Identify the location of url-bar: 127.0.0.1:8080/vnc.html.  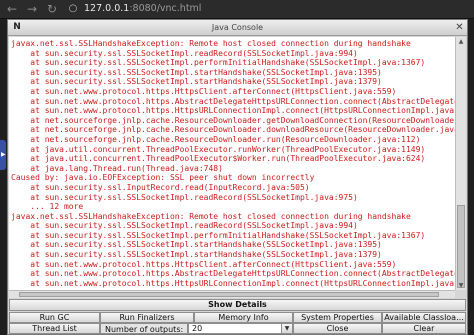
(142, 9).